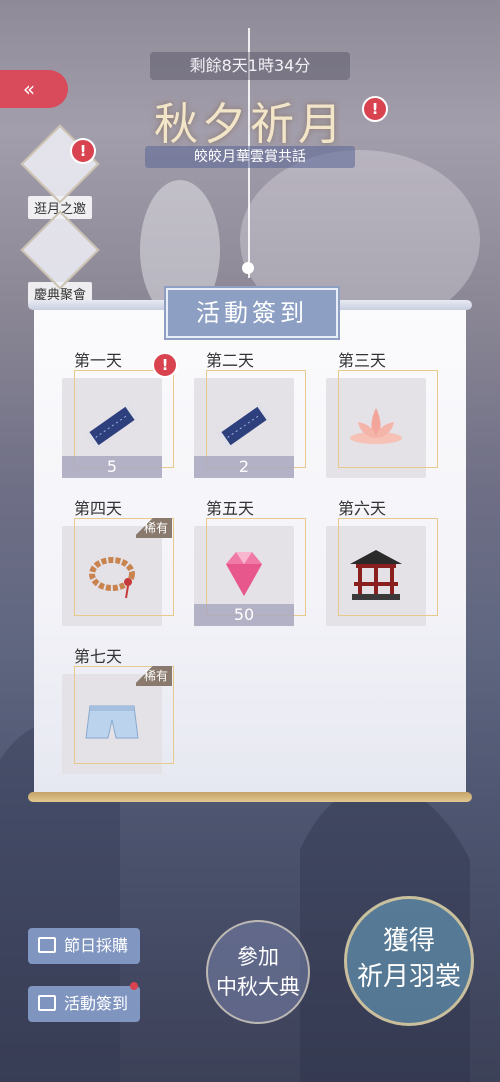  I want to click on reward-count: 2, so click(244, 467).